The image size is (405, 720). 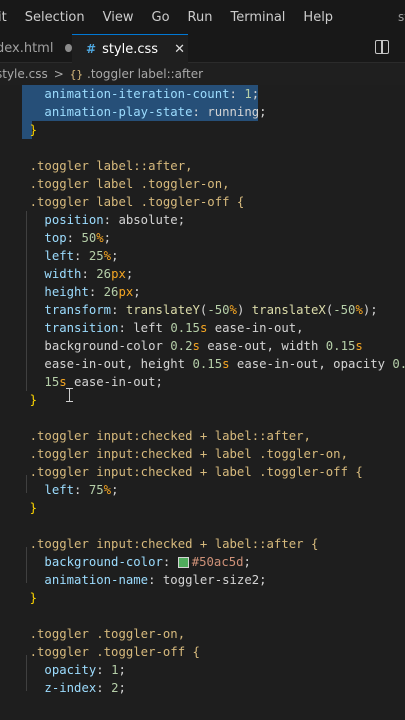 I want to click on code-line: animation-name: toggler-size2;, so click(x=155, y=580).